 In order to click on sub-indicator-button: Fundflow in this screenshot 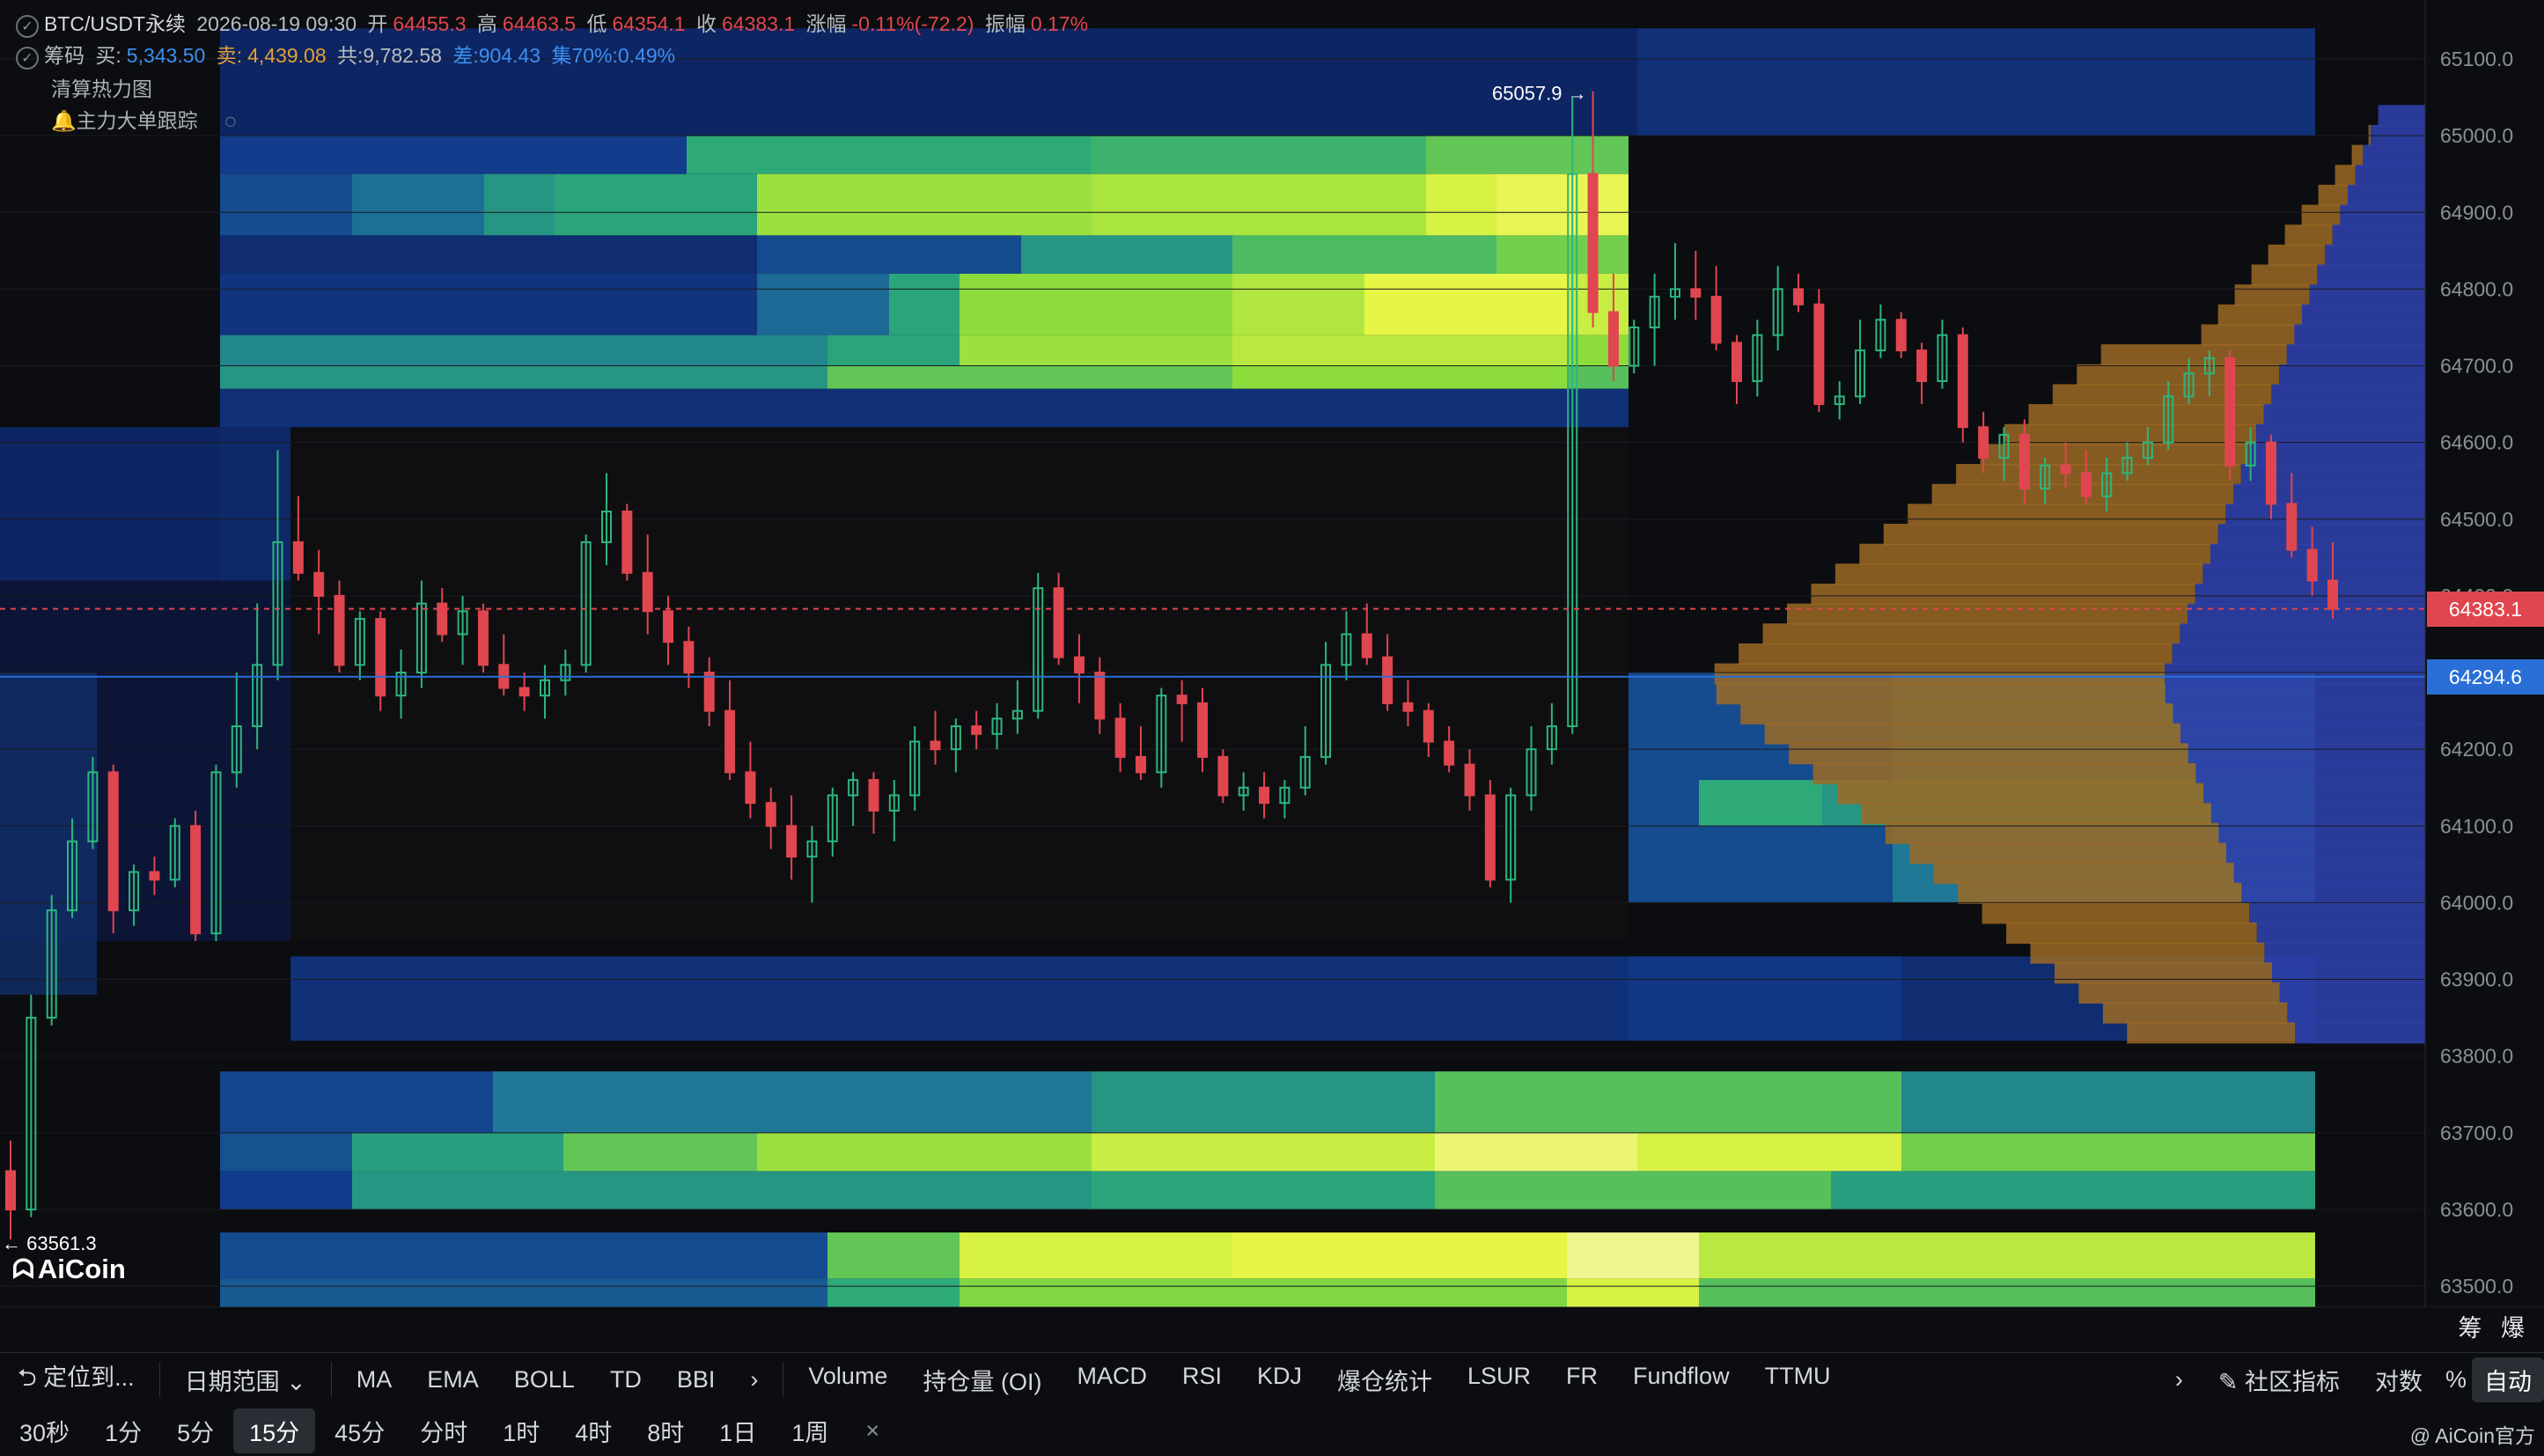, I will do `click(1681, 1380)`.